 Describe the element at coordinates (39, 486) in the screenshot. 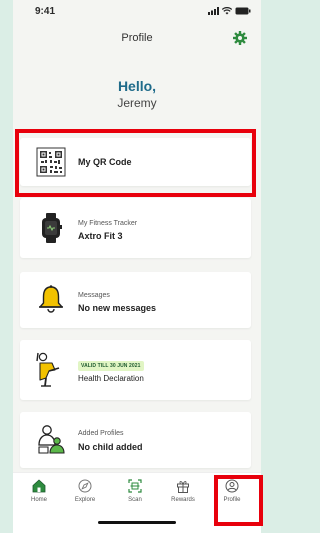

I see `home-icon` at that location.